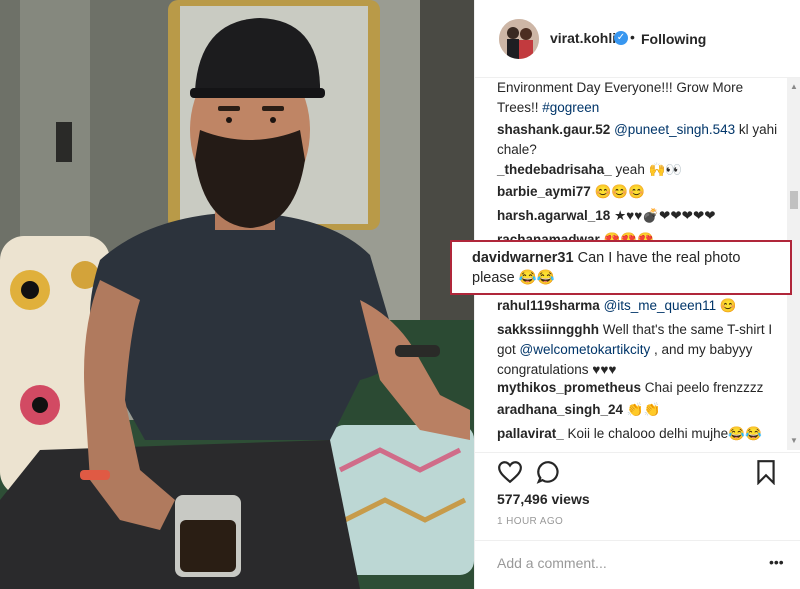 The image size is (800, 589). What do you see at coordinates (530, 433) in the screenshot?
I see `comment-username: pallavirat_` at bounding box center [530, 433].